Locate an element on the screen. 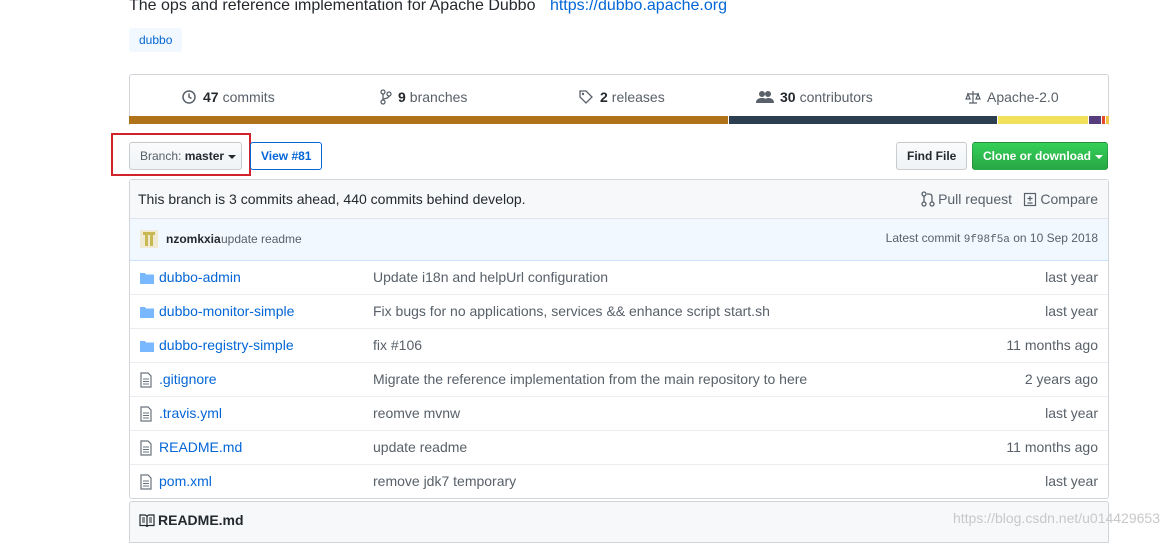 This screenshot has width=1168, height=543. clone-download-button: Clone or download is located at coordinates (1040, 156).